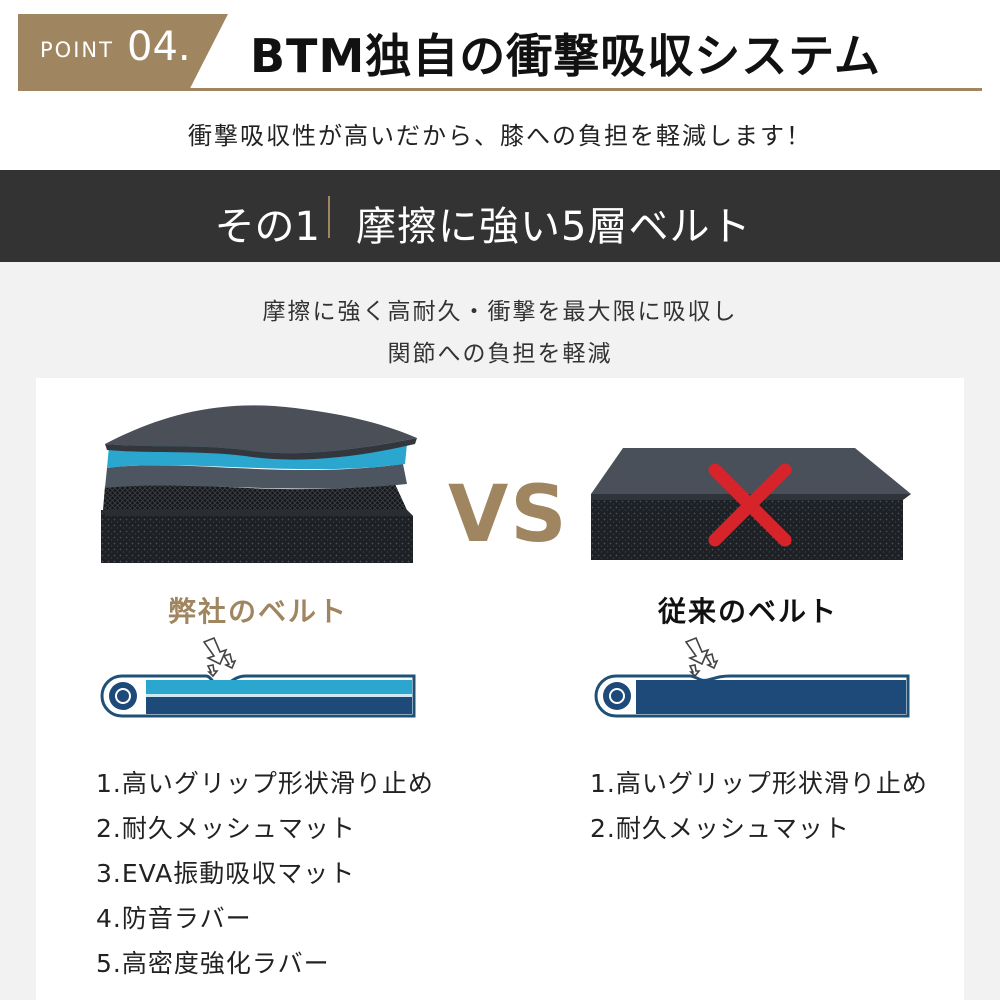 This screenshot has height=1000, width=1000. What do you see at coordinates (508, 515) in the screenshot?
I see `vs-label: VS` at bounding box center [508, 515].